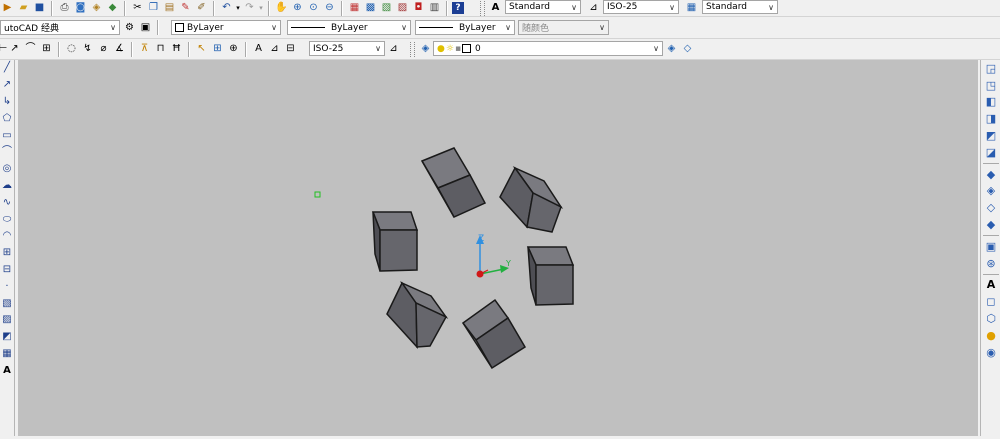  I want to click on dim-angular-icon: ∡, so click(119, 49).